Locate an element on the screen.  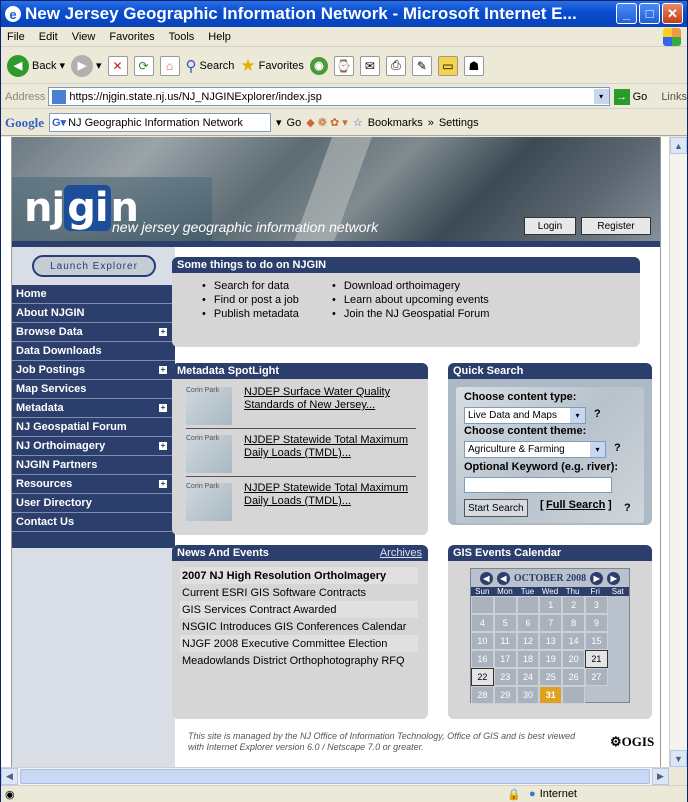
overflow-icon: » is located at coordinates (431, 123).